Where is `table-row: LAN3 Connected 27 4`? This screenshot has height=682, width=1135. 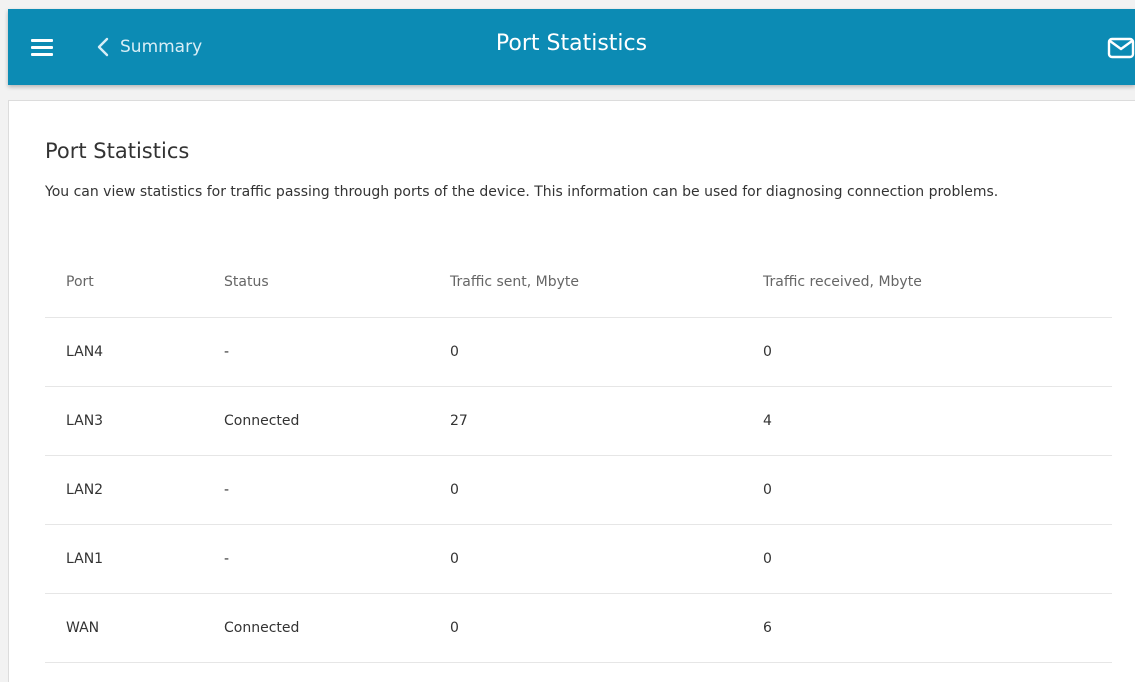 table-row: LAN3 Connected 27 4 is located at coordinates (578, 421).